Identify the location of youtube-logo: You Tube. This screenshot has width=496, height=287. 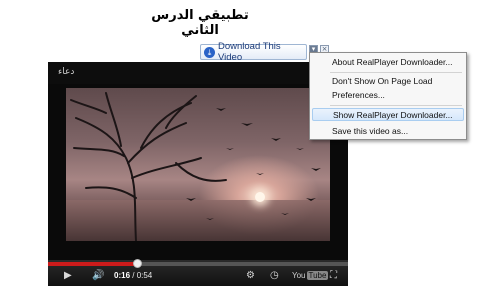
(310, 275).